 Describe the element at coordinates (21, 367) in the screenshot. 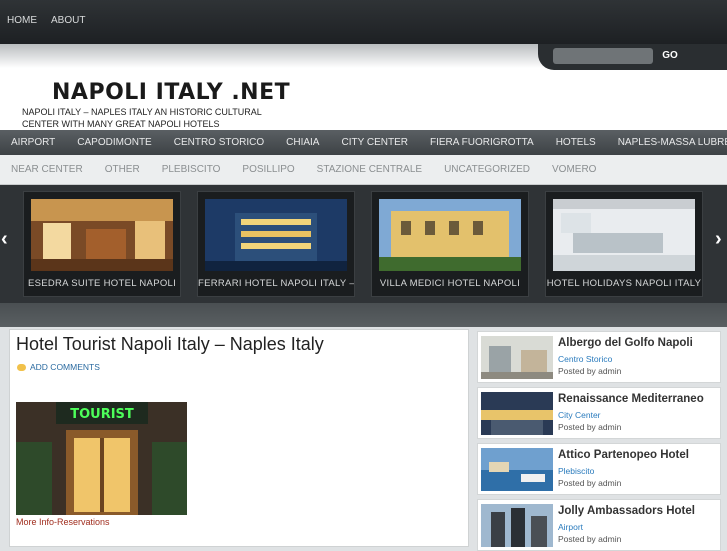

I see `comment-icon` at that location.